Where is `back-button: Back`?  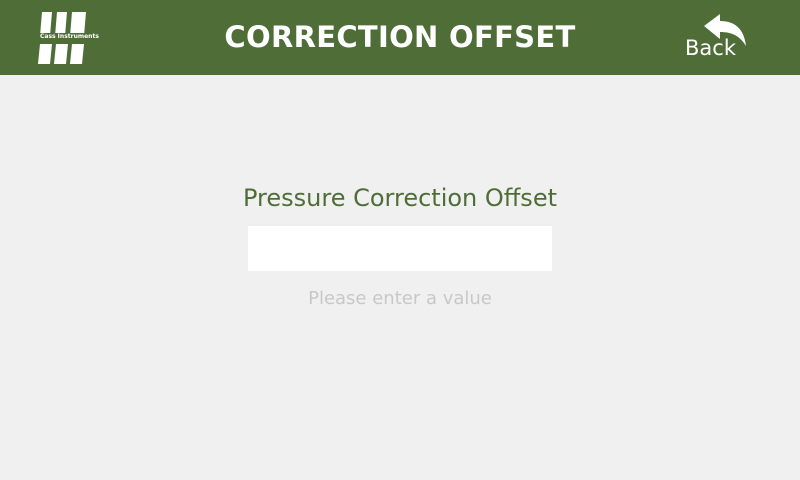
back-button: Back is located at coordinates (716, 38).